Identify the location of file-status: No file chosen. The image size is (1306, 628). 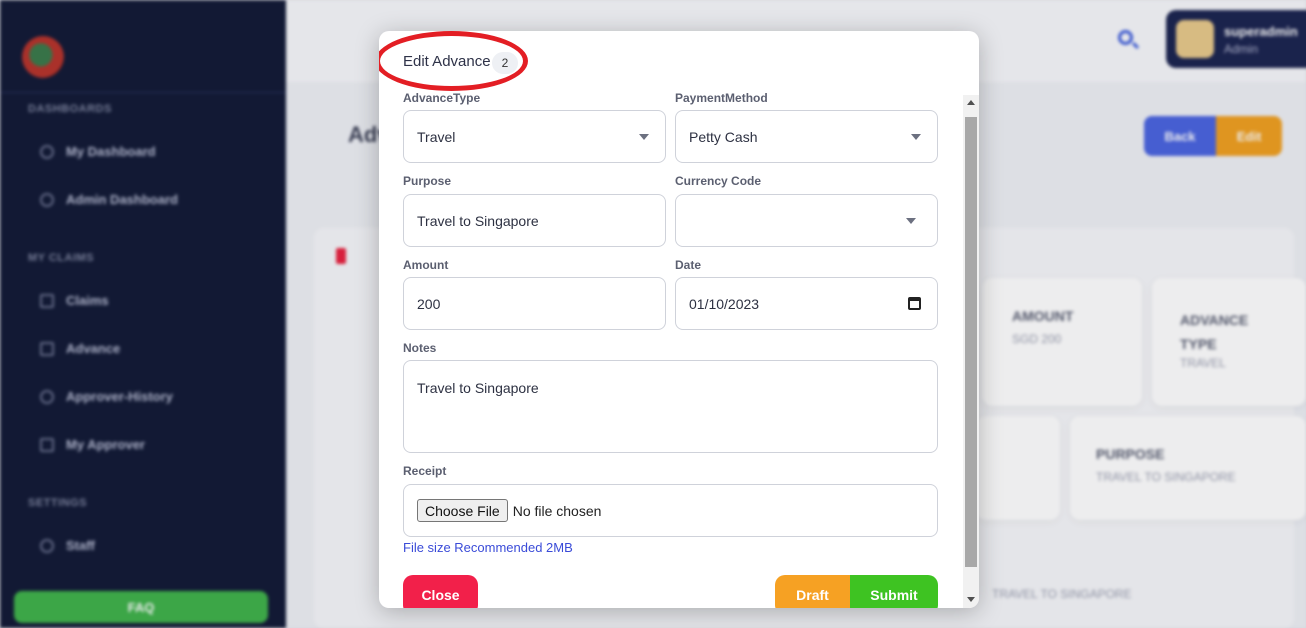
(557, 510).